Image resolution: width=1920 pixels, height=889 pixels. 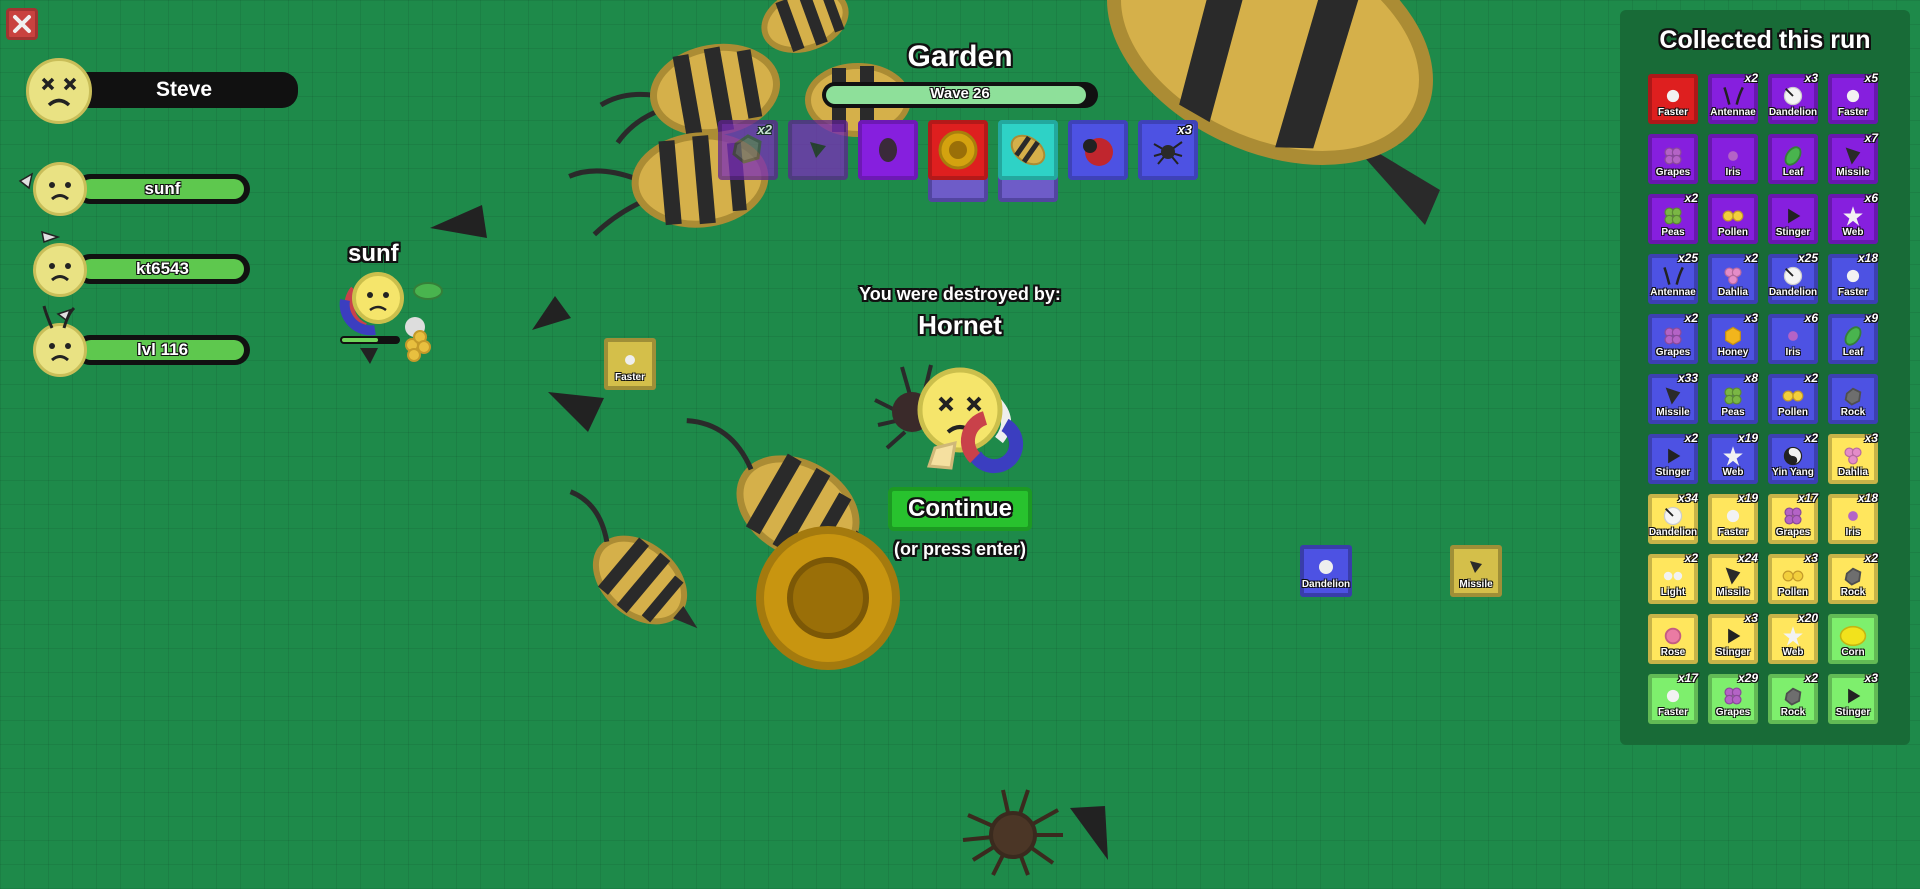 I want to click on collected-petal: Rose, so click(x=1673, y=639).